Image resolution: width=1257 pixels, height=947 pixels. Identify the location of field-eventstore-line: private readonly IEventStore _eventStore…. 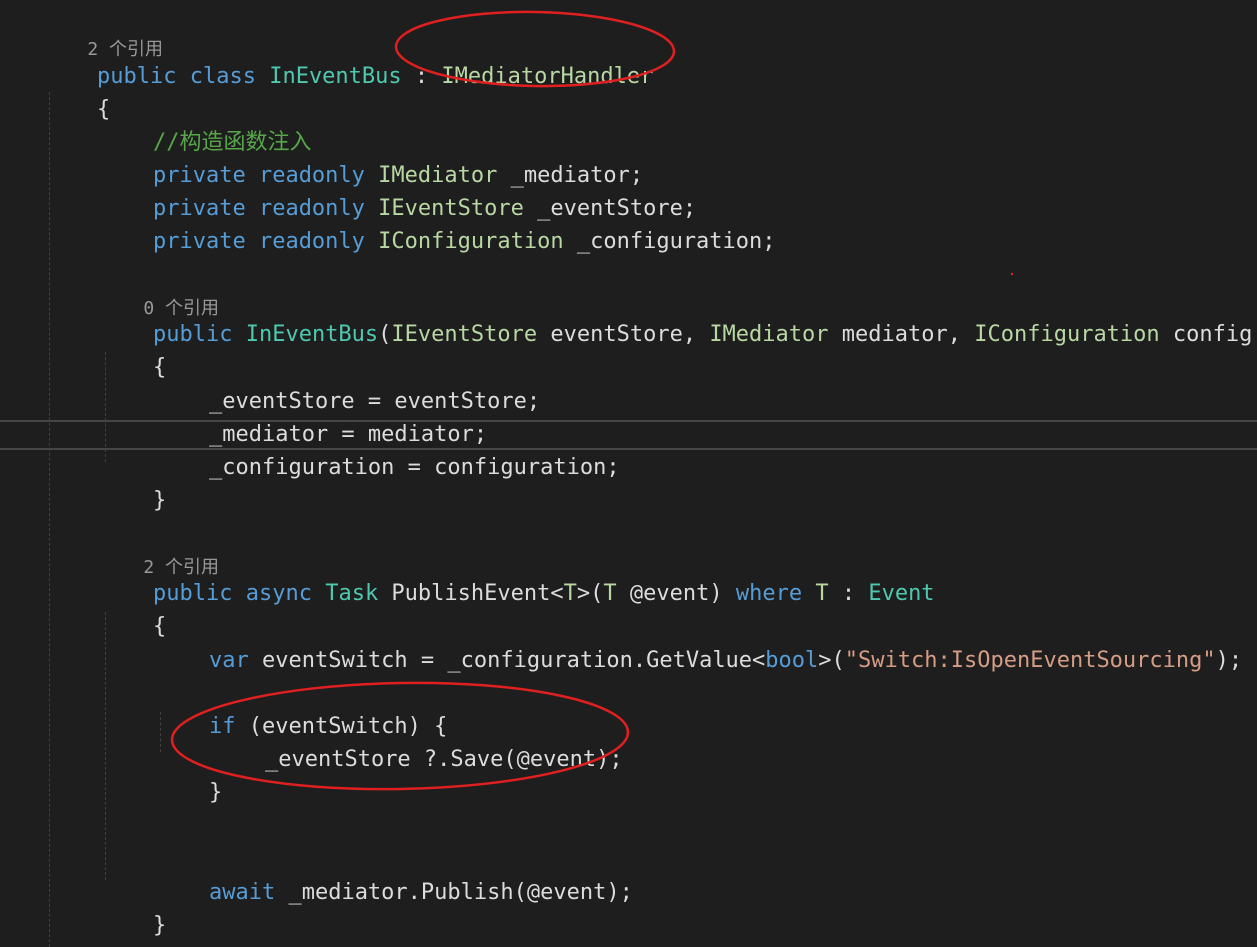
(398, 190).